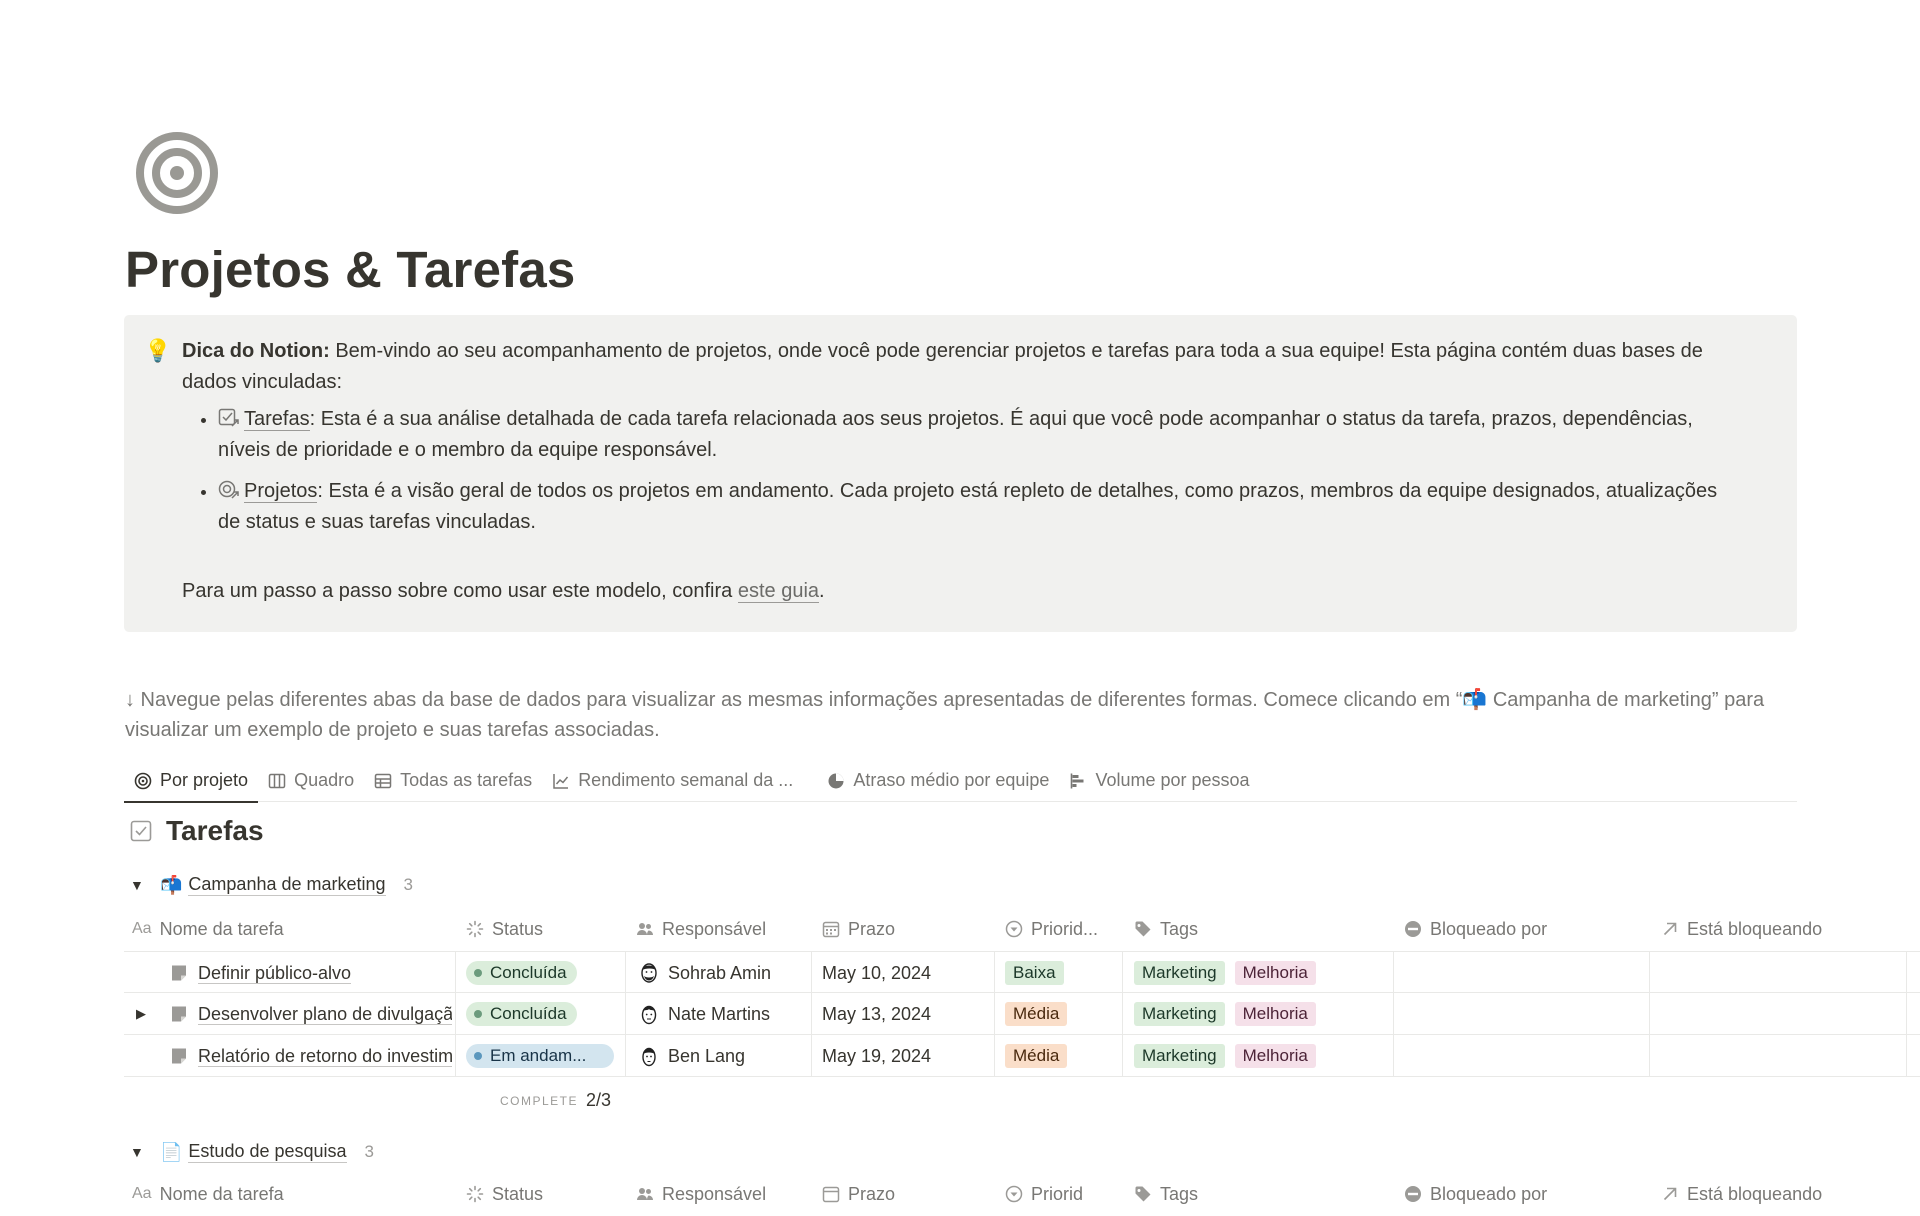  I want to click on assignee-cell: Ben Lang, so click(691, 1056).